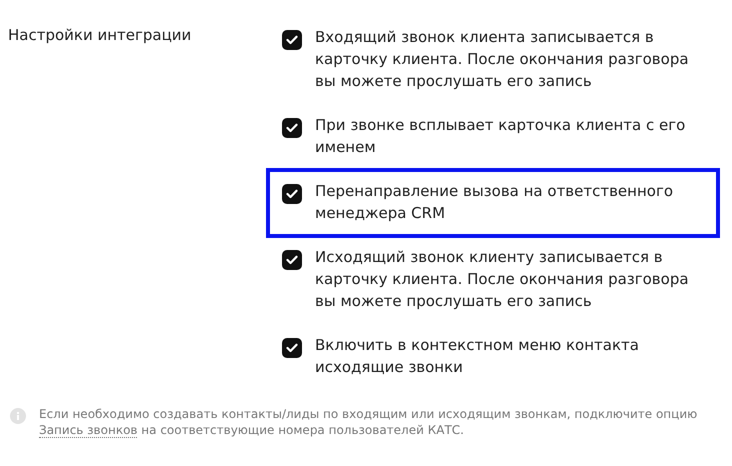 The image size is (732, 466). I want to click on info-icon, so click(18, 416).